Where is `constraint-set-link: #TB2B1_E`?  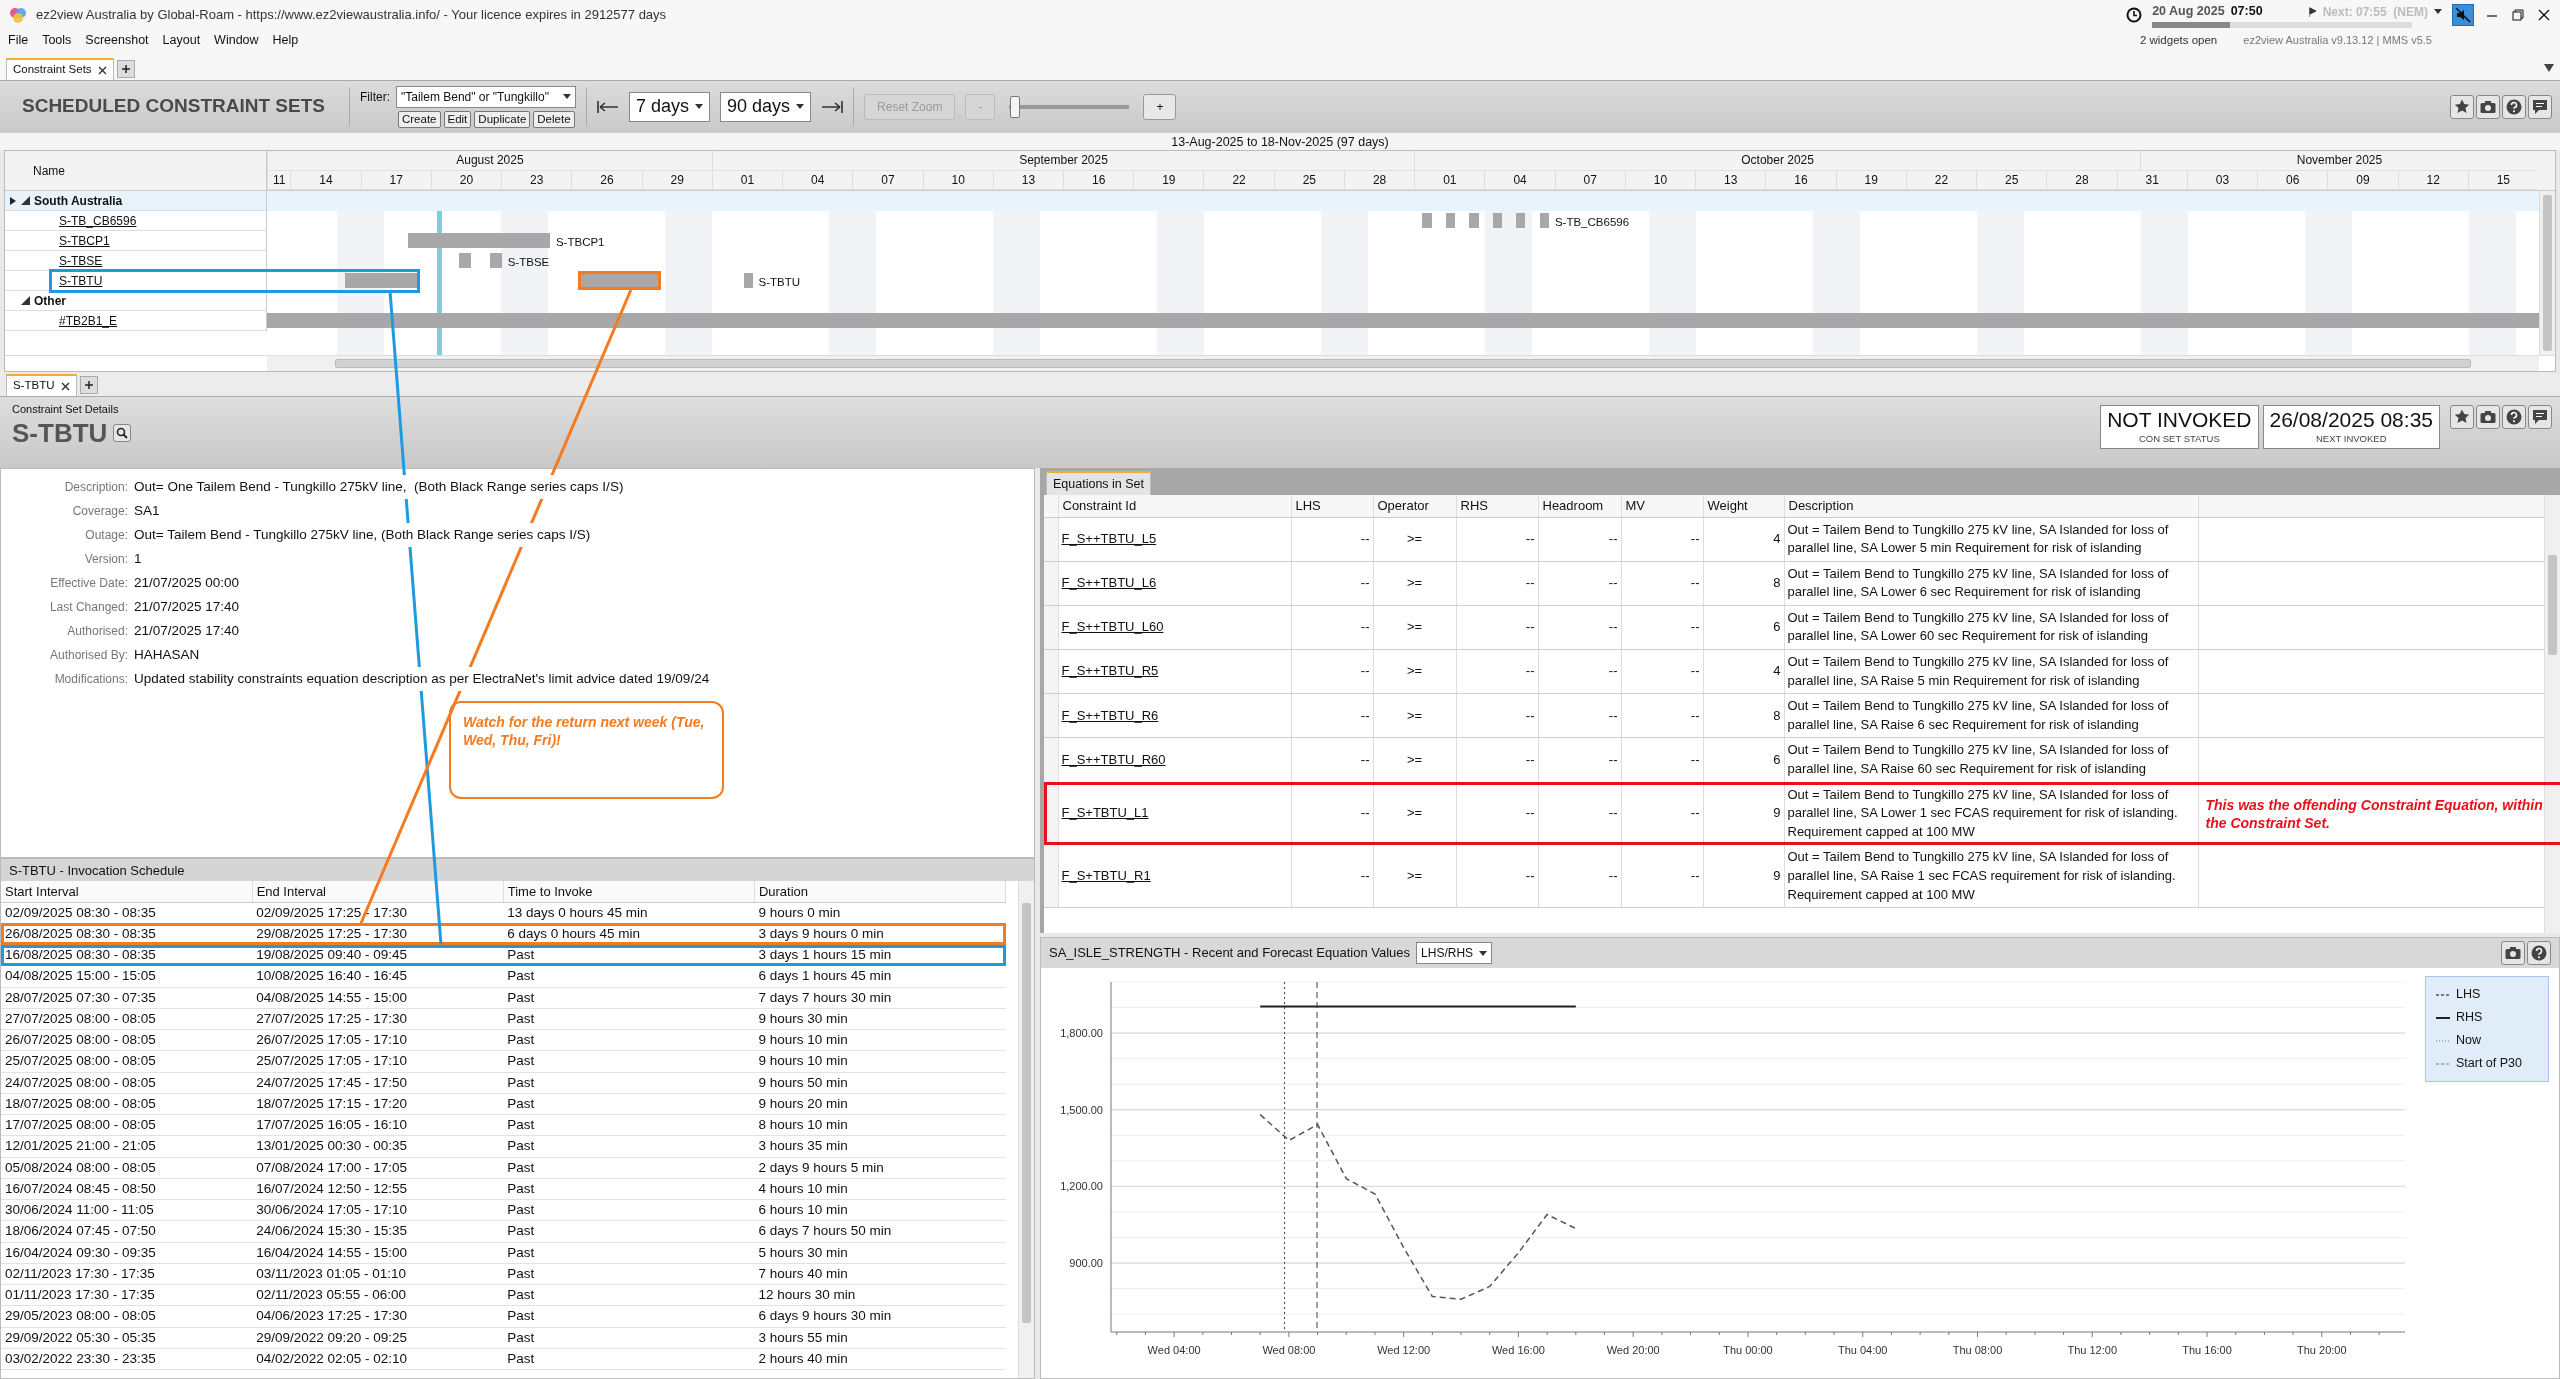 constraint-set-link: #TB2B1_E is located at coordinates (88, 320).